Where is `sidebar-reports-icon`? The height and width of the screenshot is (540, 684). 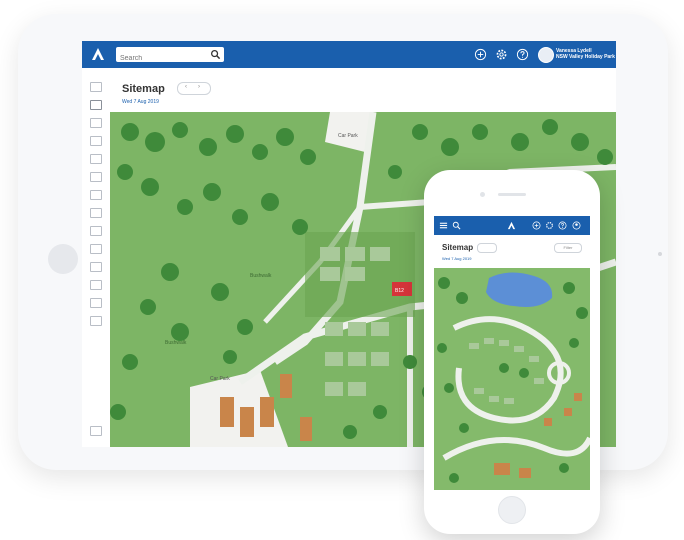 sidebar-reports-icon is located at coordinates (96, 177).